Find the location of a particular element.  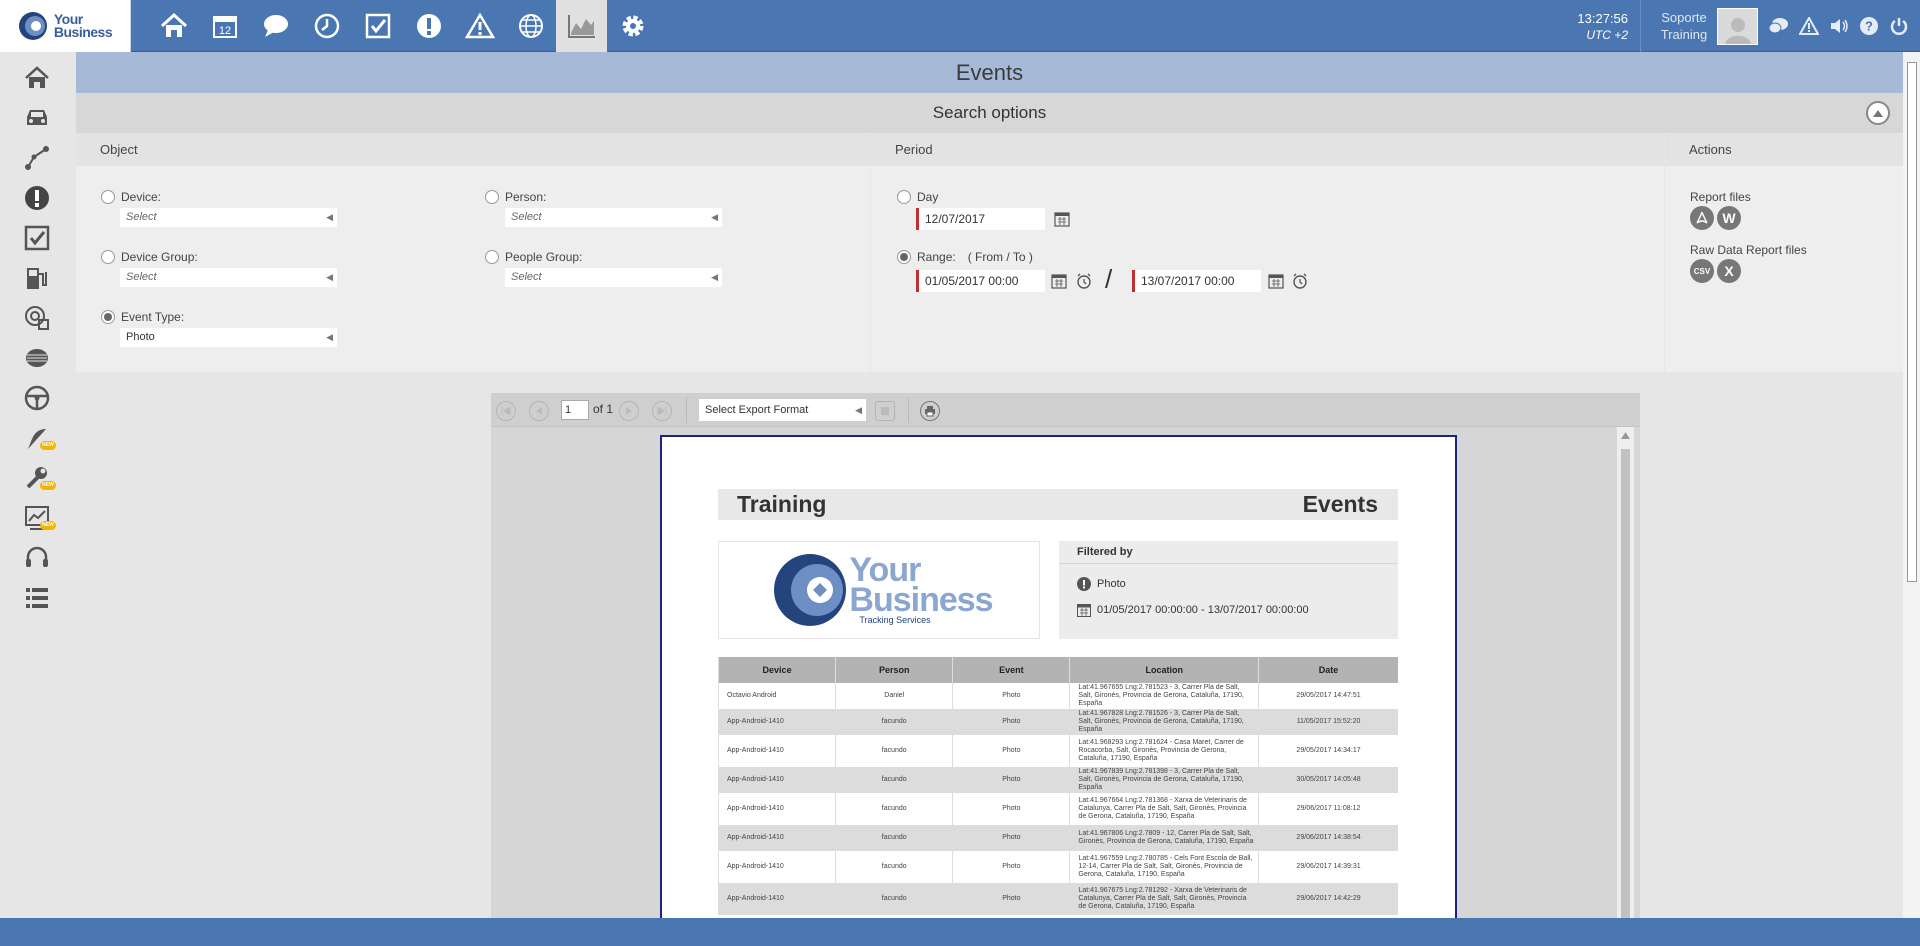

last-page-button is located at coordinates (662, 411).